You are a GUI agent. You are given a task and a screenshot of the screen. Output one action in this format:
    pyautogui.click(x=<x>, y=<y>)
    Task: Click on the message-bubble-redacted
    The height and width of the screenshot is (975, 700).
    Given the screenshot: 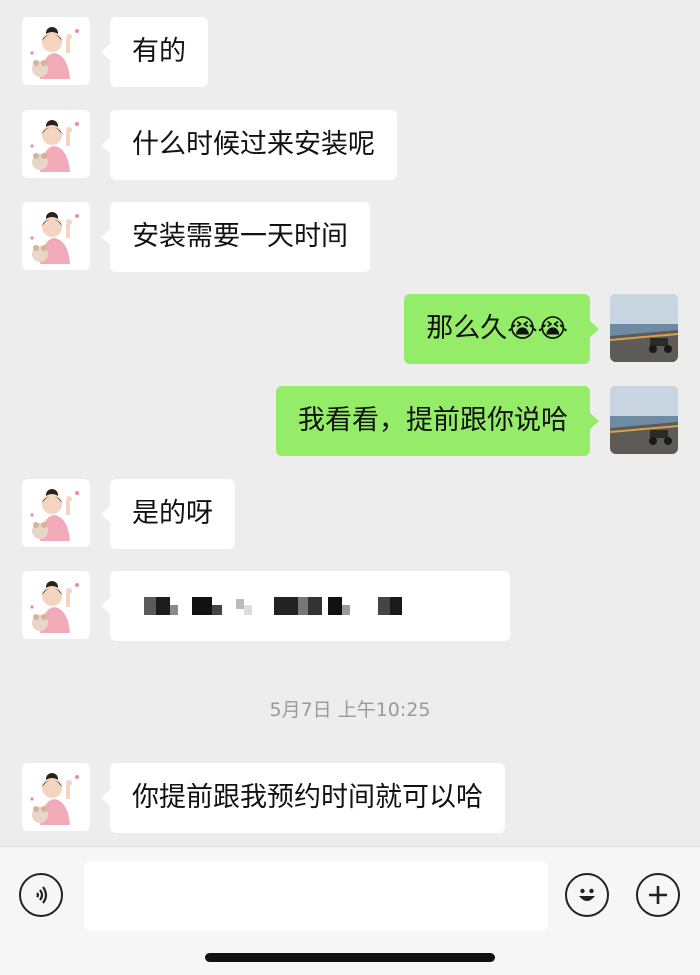 What is the action you would take?
    pyautogui.click(x=305, y=606)
    